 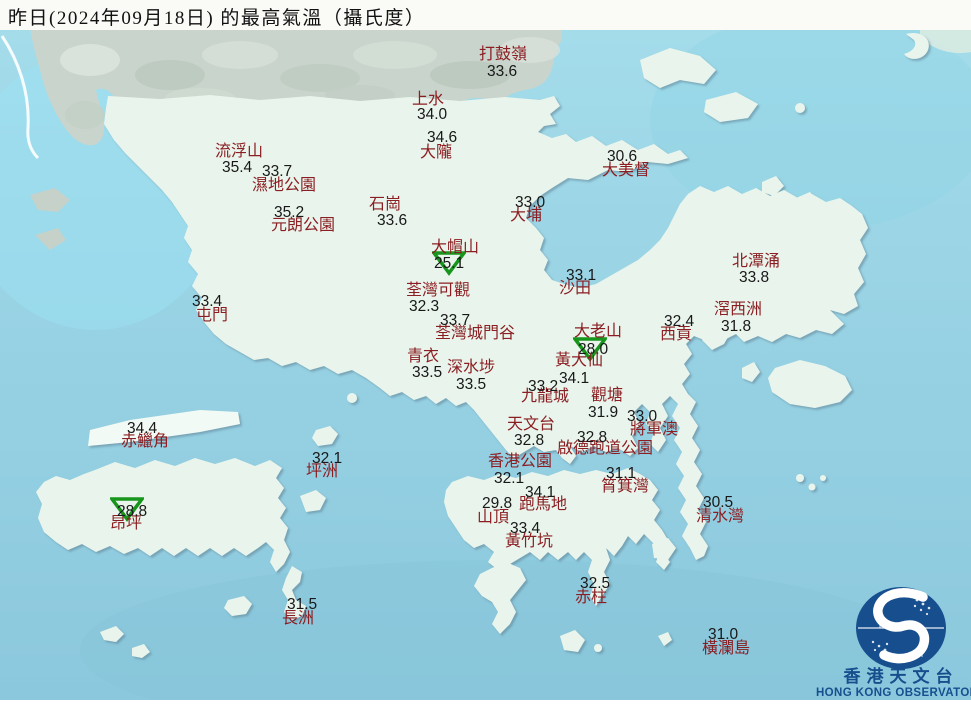 I want to click on station-name: 打鼓嶺, so click(x=503, y=54).